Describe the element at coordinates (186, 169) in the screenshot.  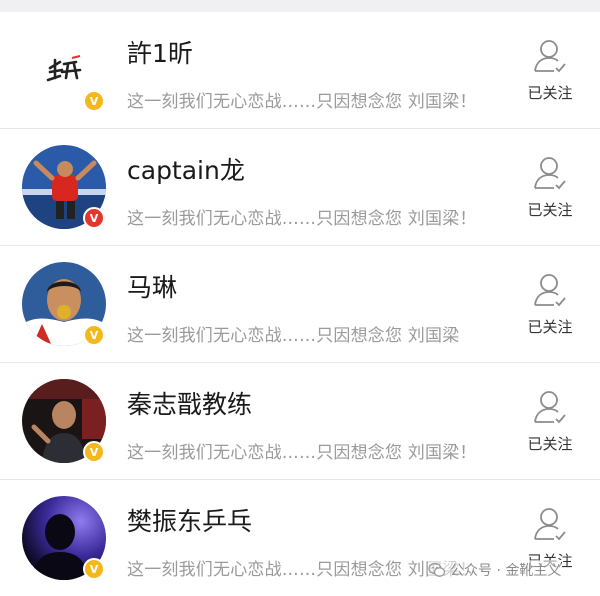
I see `user-name: captain龙` at that location.